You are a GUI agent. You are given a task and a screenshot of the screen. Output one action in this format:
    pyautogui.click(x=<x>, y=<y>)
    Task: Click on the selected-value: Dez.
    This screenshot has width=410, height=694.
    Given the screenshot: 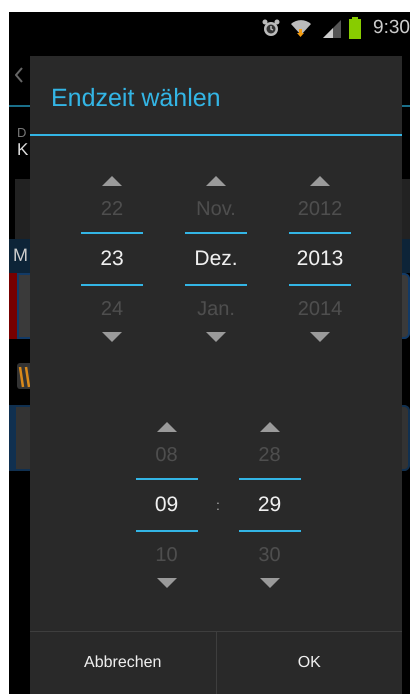 What is the action you would take?
    pyautogui.click(x=216, y=259)
    